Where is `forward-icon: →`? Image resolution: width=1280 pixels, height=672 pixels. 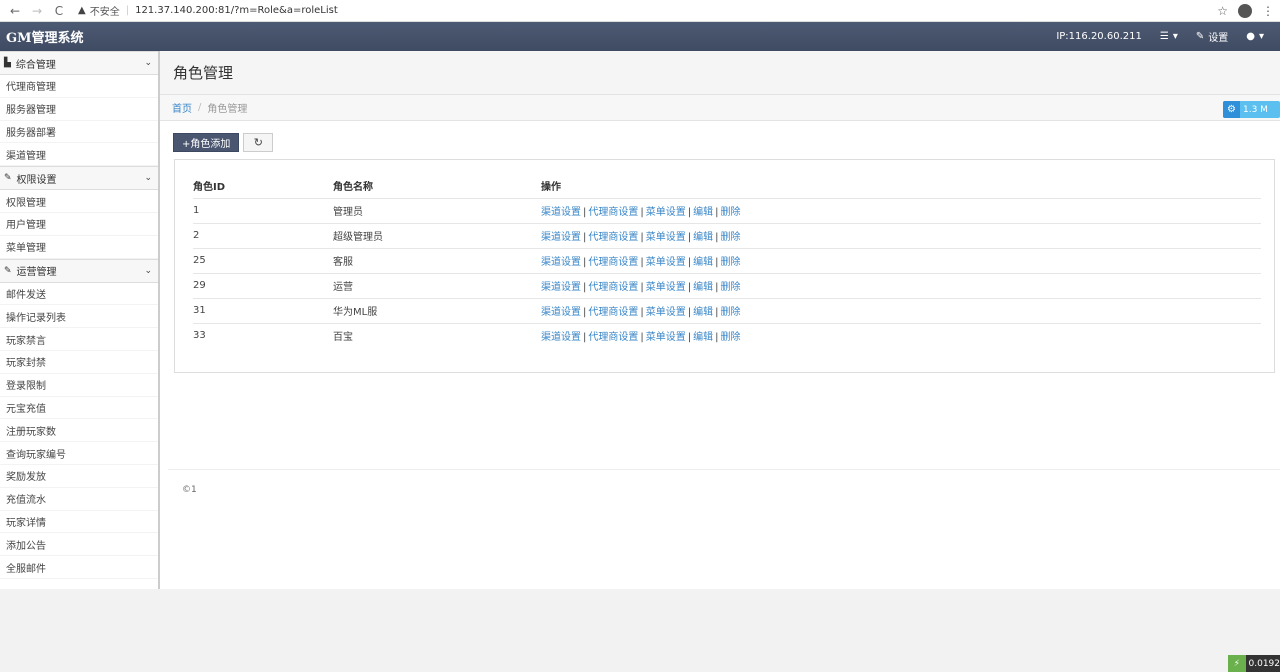
forward-icon: → is located at coordinates (37, 11).